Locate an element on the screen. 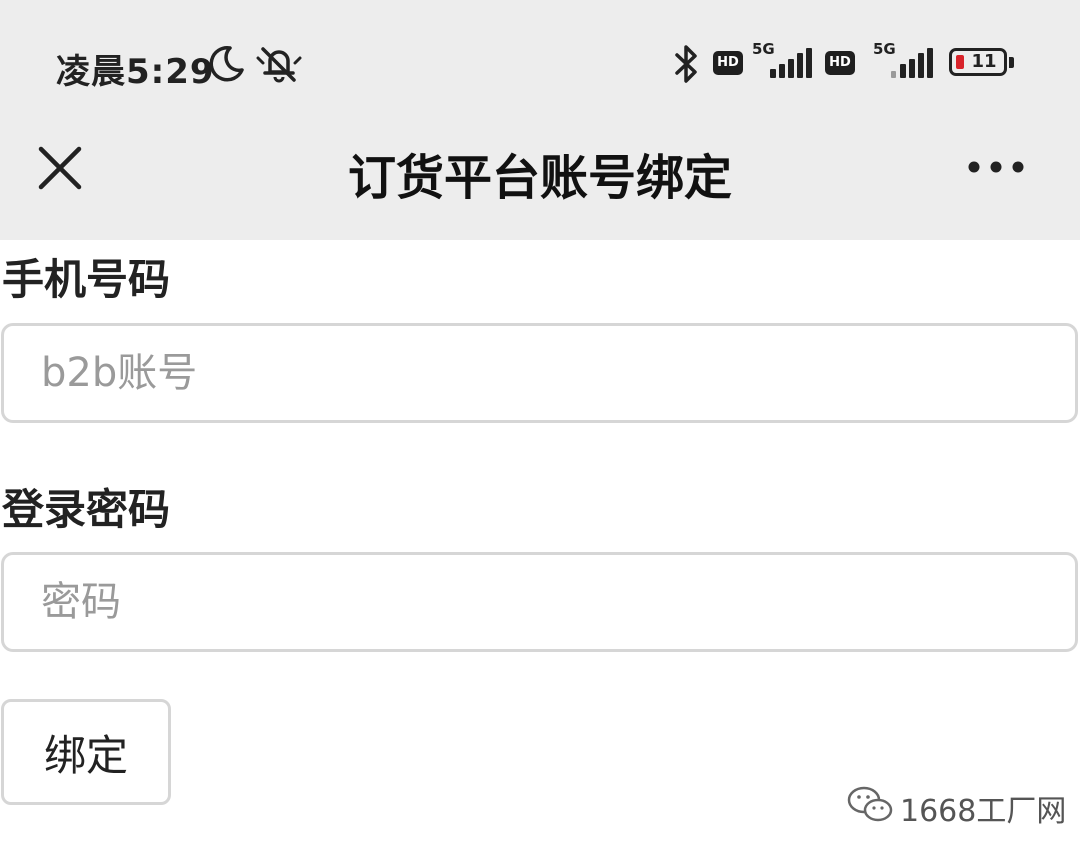  phone-input is located at coordinates (539, 373).